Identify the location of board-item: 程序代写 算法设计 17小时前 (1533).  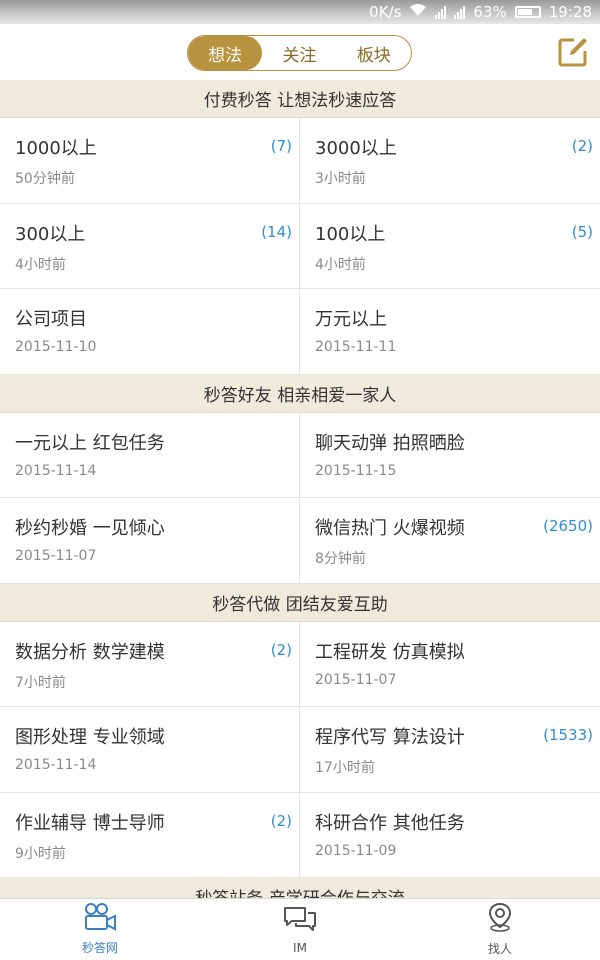
(450, 750).